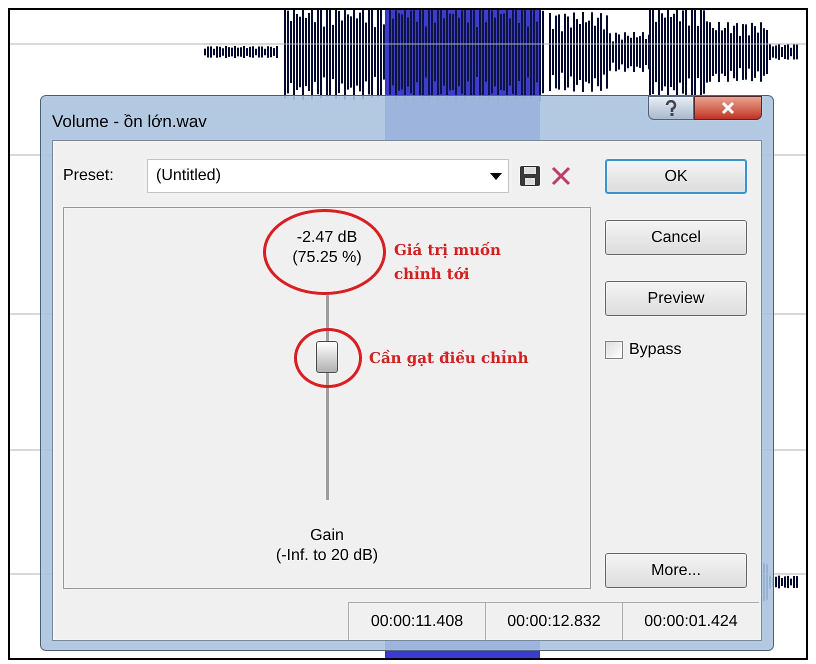  What do you see at coordinates (676, 298) in the screenshot?
I see `dialog-button: Preview` at bounding box center [676, 298].